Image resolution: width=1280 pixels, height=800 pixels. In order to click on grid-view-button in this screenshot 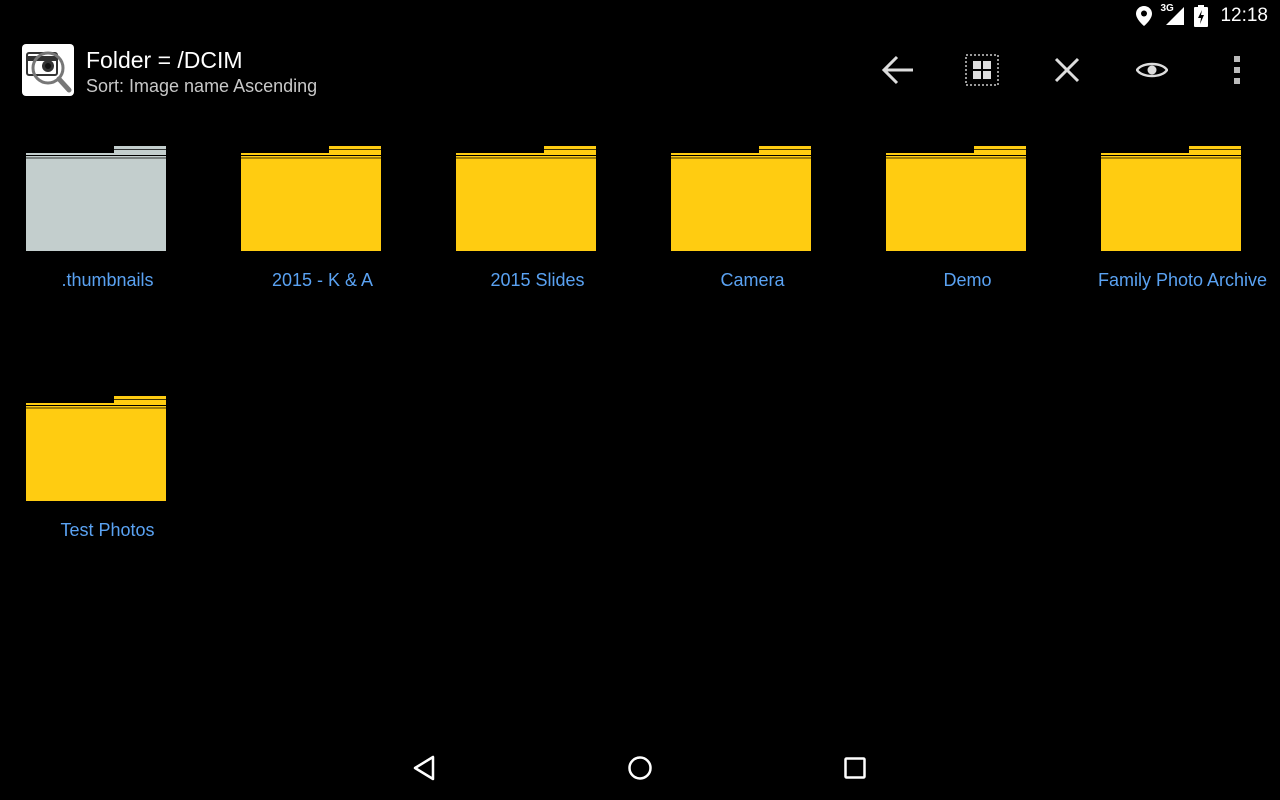, I will do `click(982, 70)`.